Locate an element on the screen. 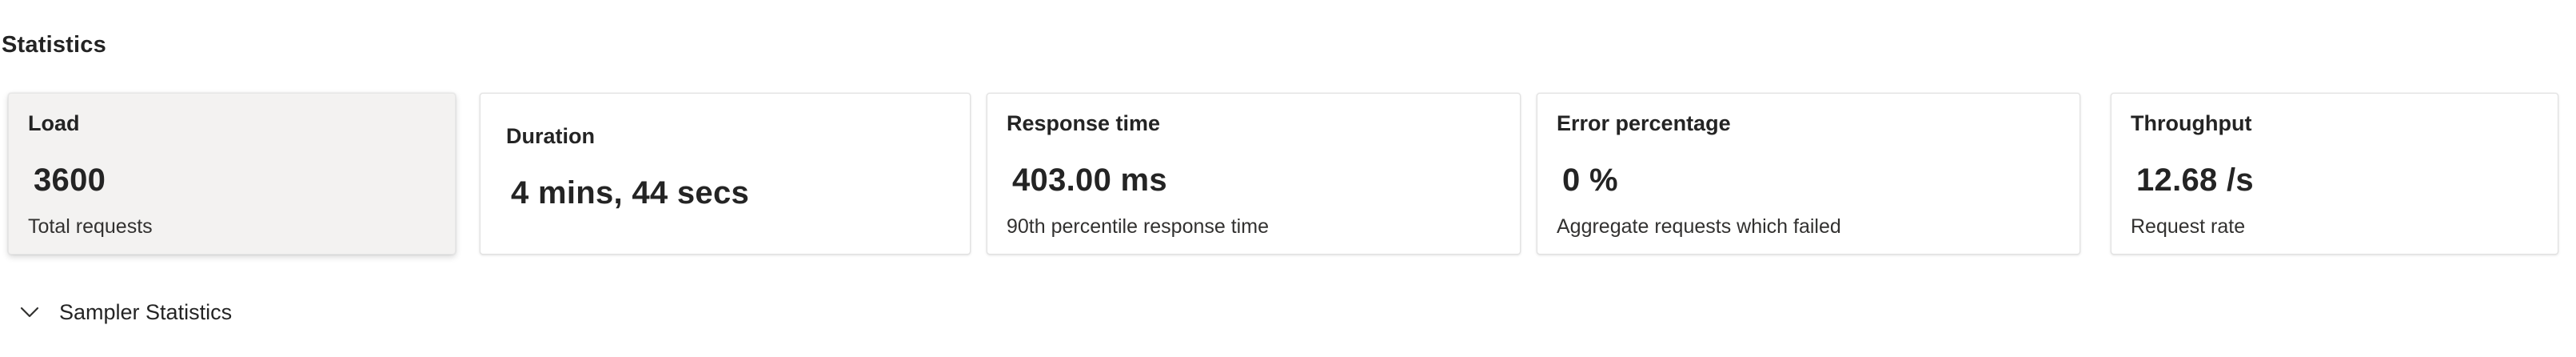  sampler-statistics-label: Sampler Statistics is located at coordinates (146, 311).